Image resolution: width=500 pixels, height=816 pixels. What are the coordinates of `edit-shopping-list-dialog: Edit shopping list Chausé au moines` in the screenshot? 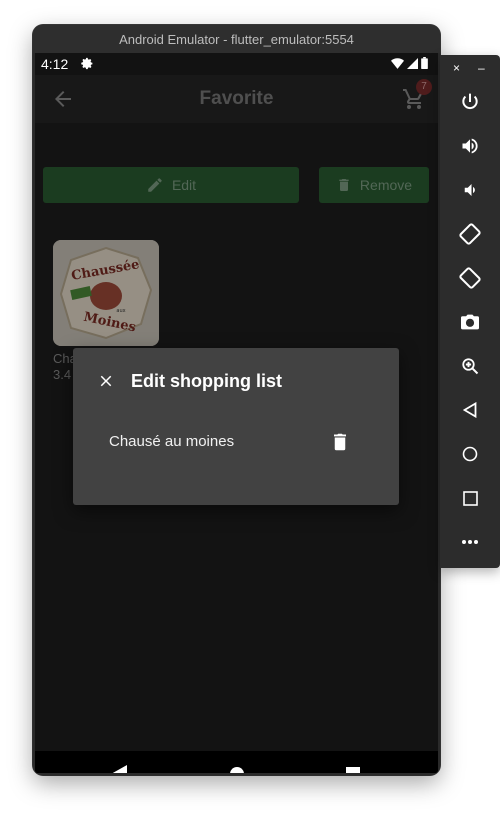 It's located at (236, 426).